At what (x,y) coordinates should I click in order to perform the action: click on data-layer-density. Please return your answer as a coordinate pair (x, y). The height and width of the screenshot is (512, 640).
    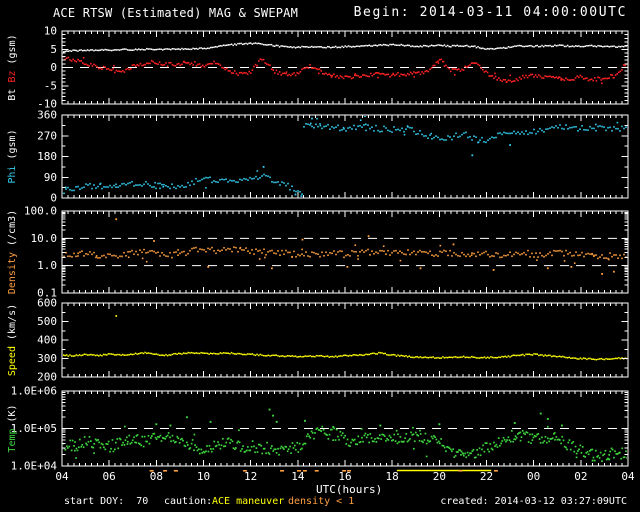
    Looking at the image, I should click on (345, 246).